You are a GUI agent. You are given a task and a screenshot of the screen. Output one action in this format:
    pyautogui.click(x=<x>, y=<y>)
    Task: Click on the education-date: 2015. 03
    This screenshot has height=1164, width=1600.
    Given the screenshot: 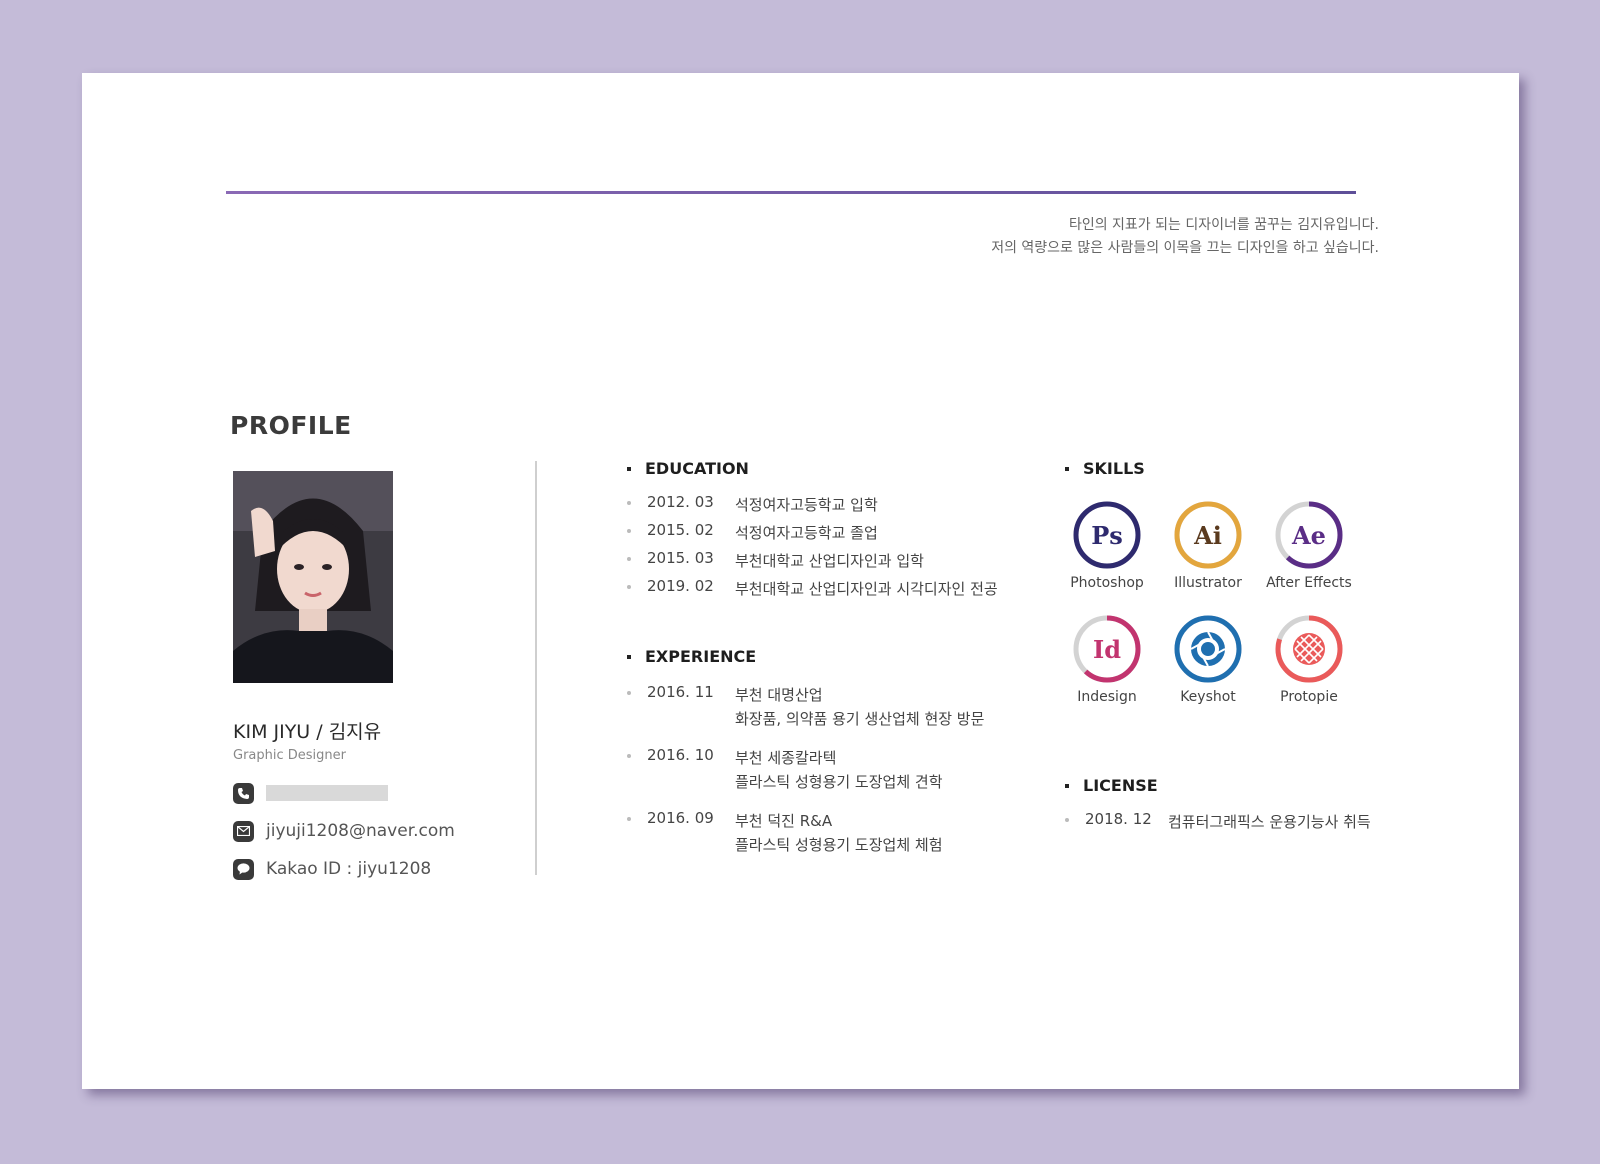 What is the action you would take?
    pyautogui.click(x=680, y=558)
    